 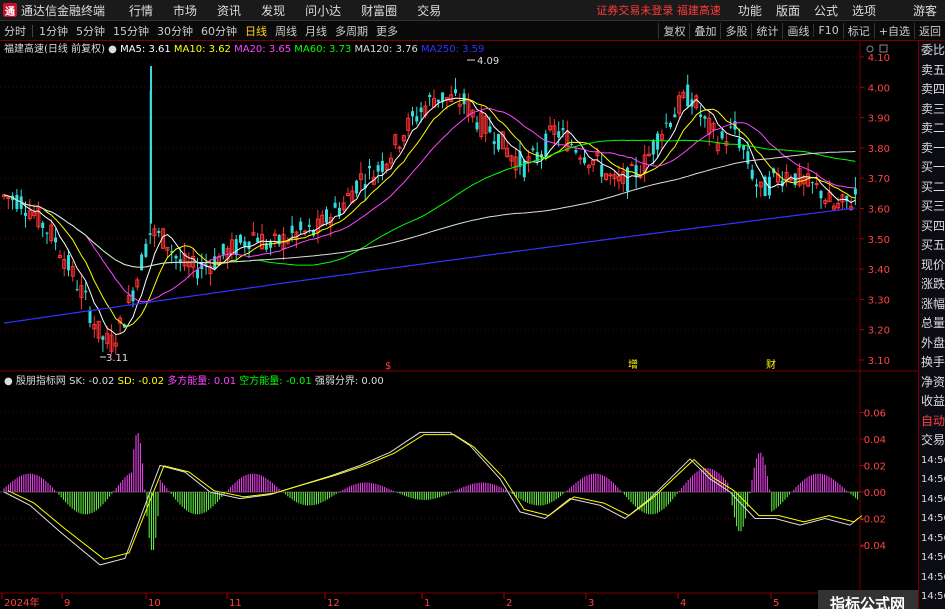 What do you see at coordinates (932, 51) in the screenshot?
I see `quote-panel-item: 委比` at bounding box center [932, 51].